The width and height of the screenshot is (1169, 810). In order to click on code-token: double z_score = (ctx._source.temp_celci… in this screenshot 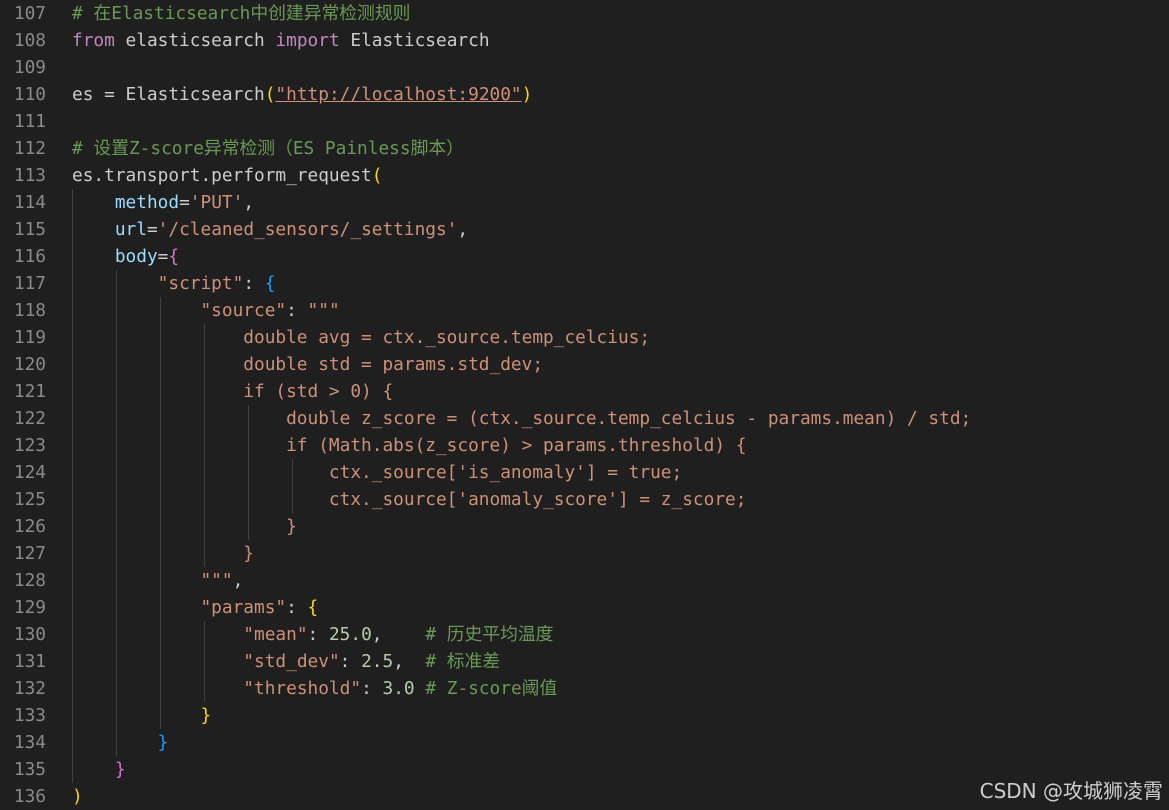, I will do `click(522, 418)`.